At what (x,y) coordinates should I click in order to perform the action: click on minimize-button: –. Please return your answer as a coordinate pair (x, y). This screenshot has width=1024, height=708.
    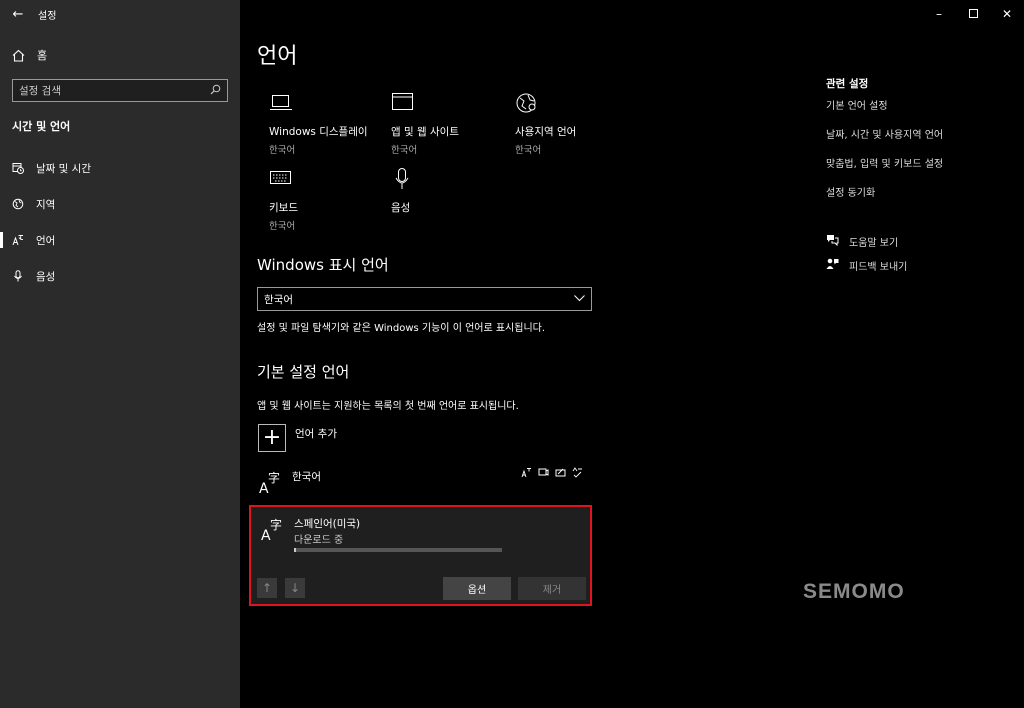
    Looking at the image, I should click on (939, 14).